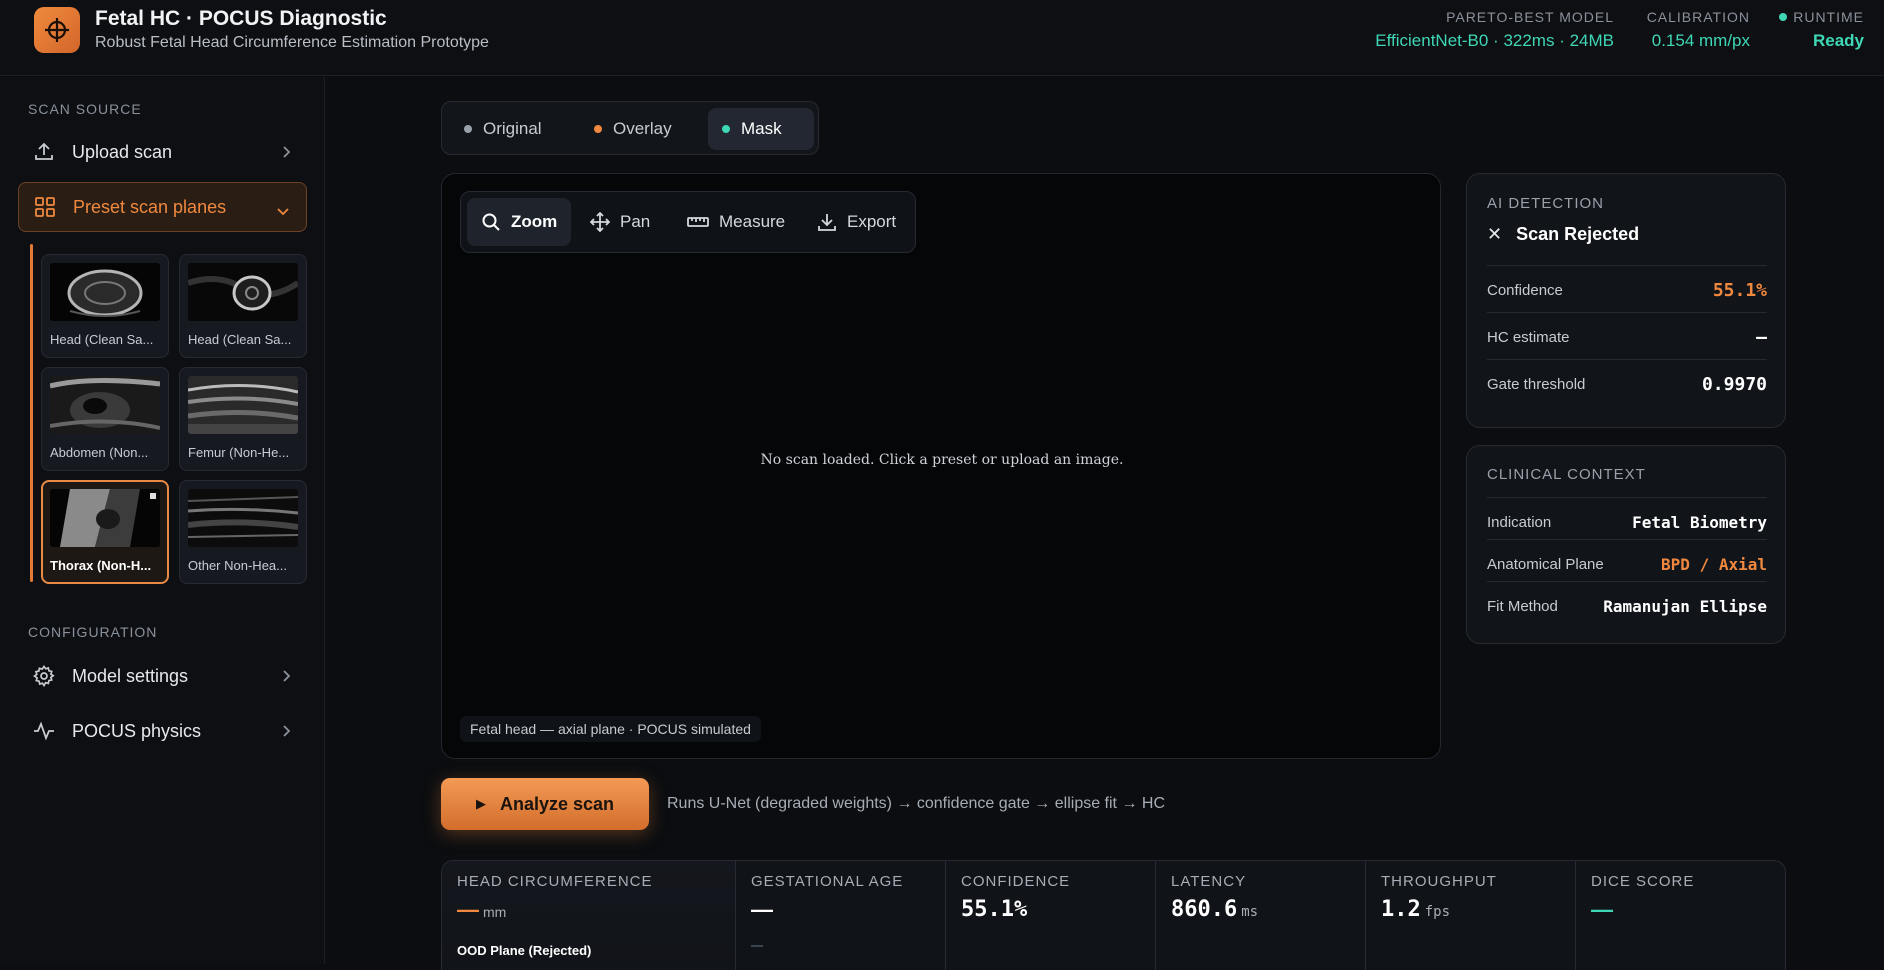 This screenshot has height=970, width=1884. I want to click on scan-rejected-status: ✕ Scan Rejected, so click(1563, 234).